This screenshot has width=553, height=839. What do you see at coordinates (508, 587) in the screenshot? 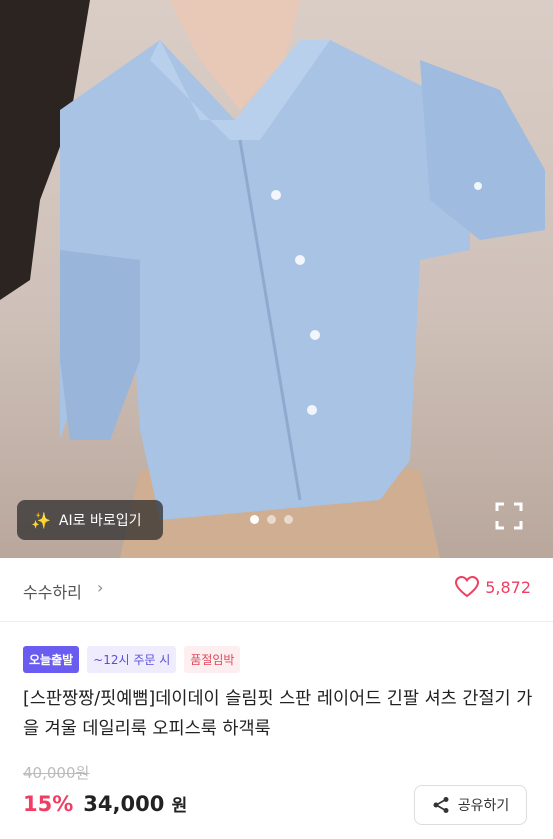
I see `like-count: 5,872` at bounding box center [508, 587].